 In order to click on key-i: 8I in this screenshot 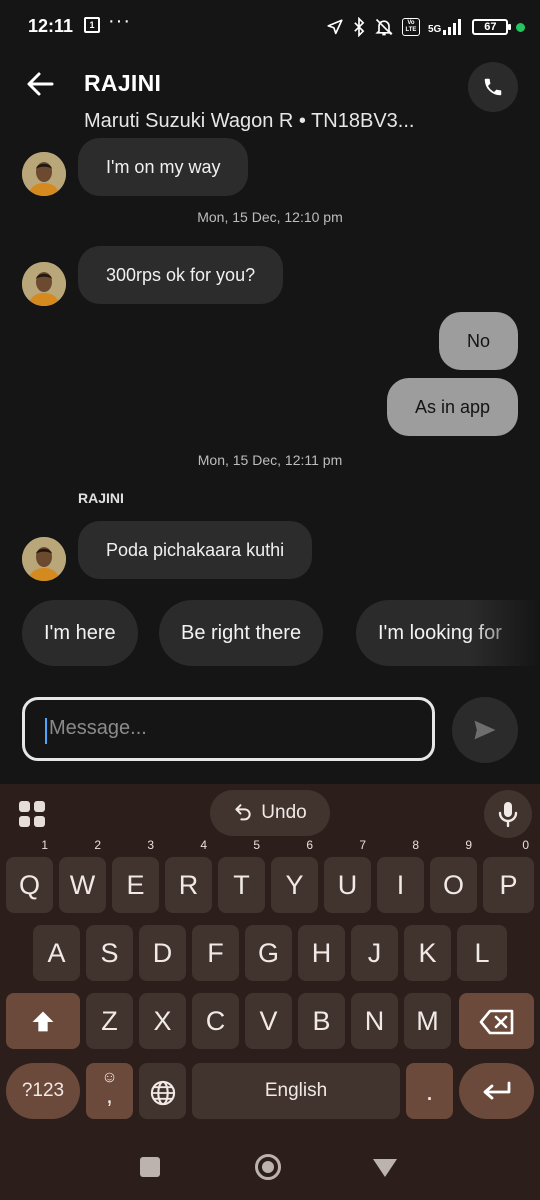, I will do `click(400, 876)`.